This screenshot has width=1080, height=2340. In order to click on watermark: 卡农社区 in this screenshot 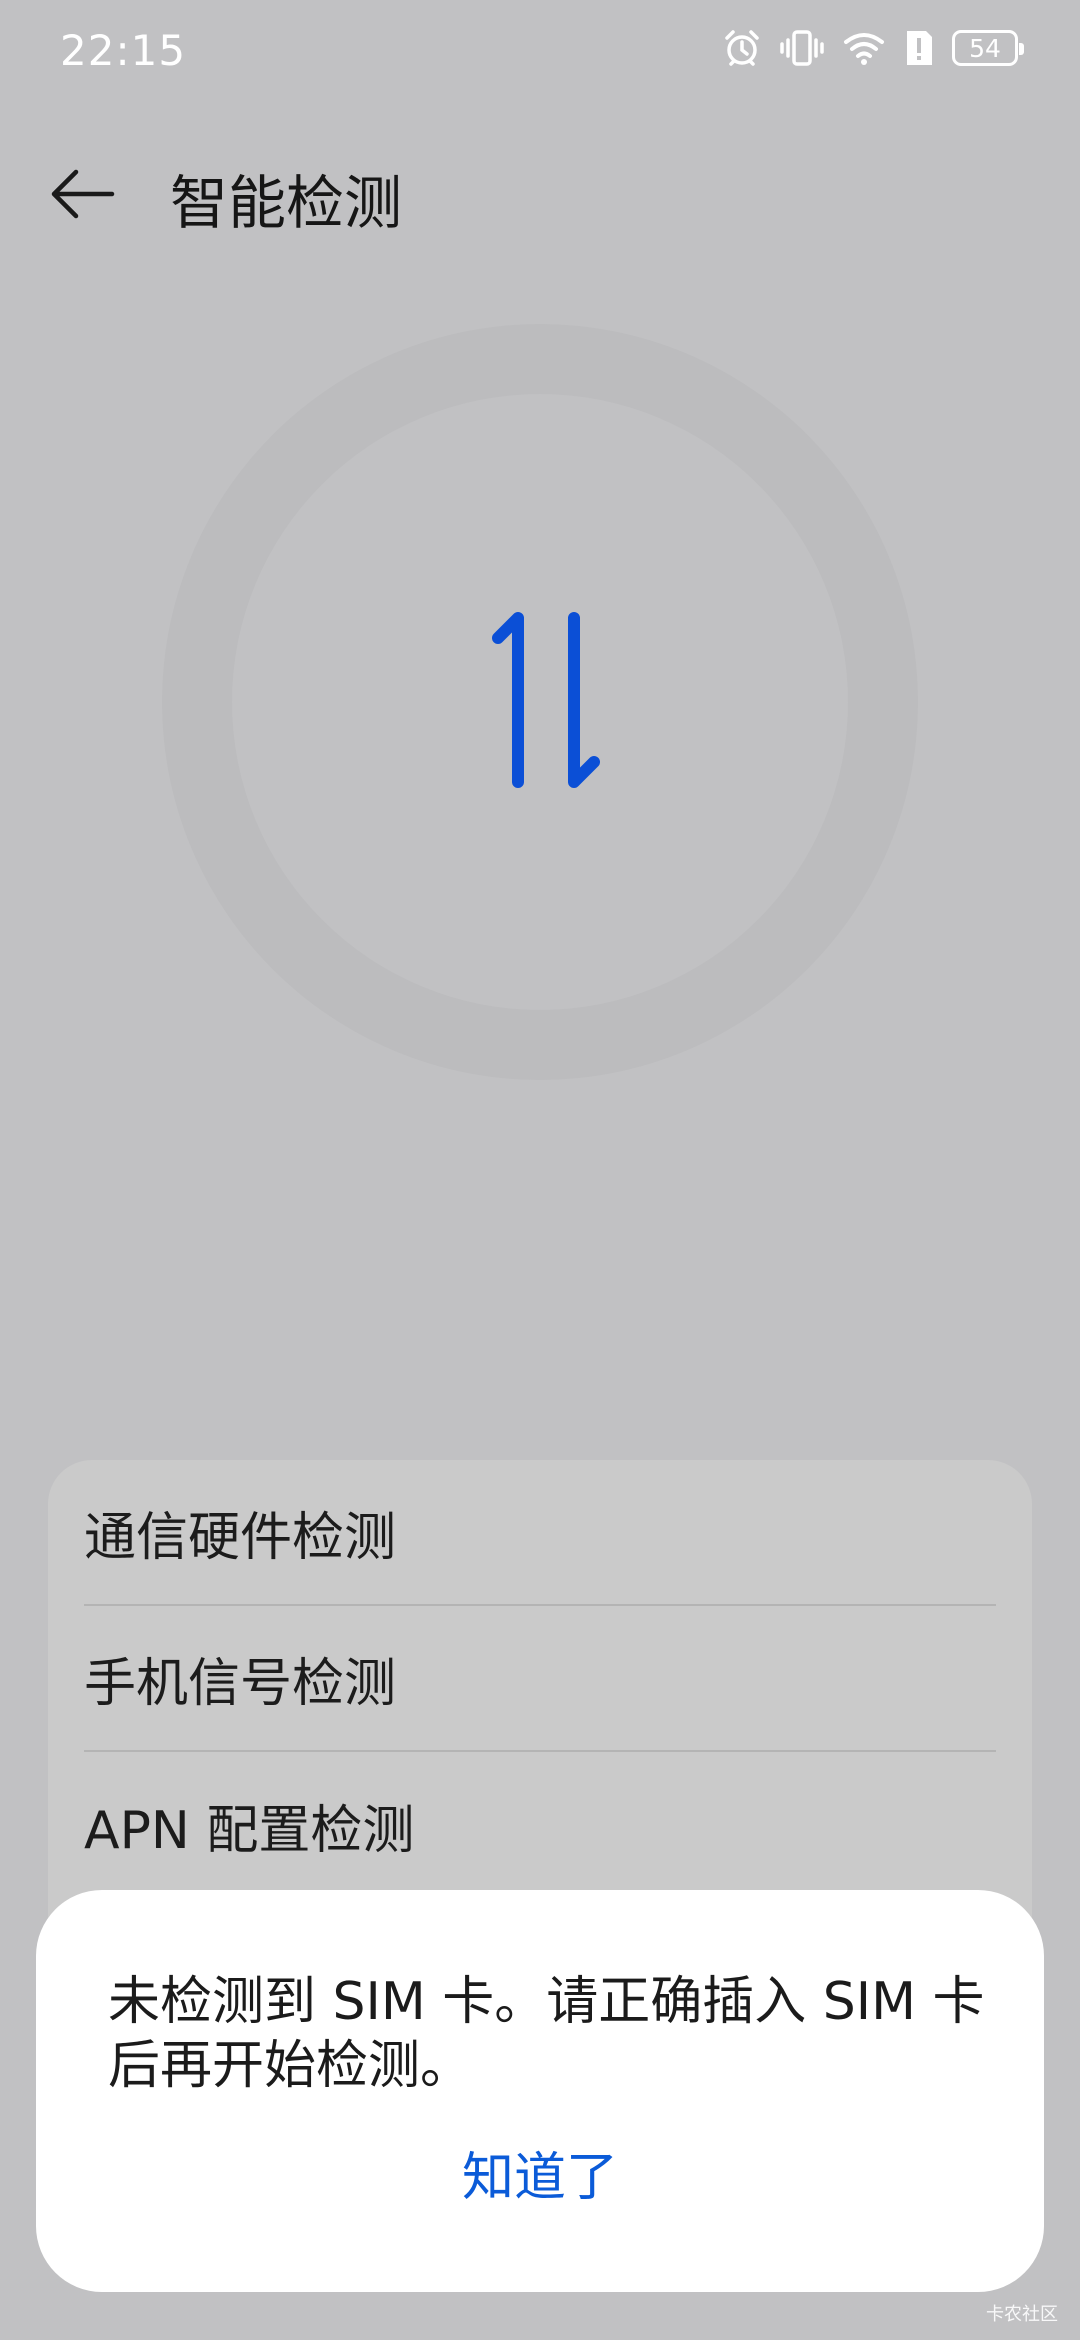, I will do `click(1022, 2314)`.